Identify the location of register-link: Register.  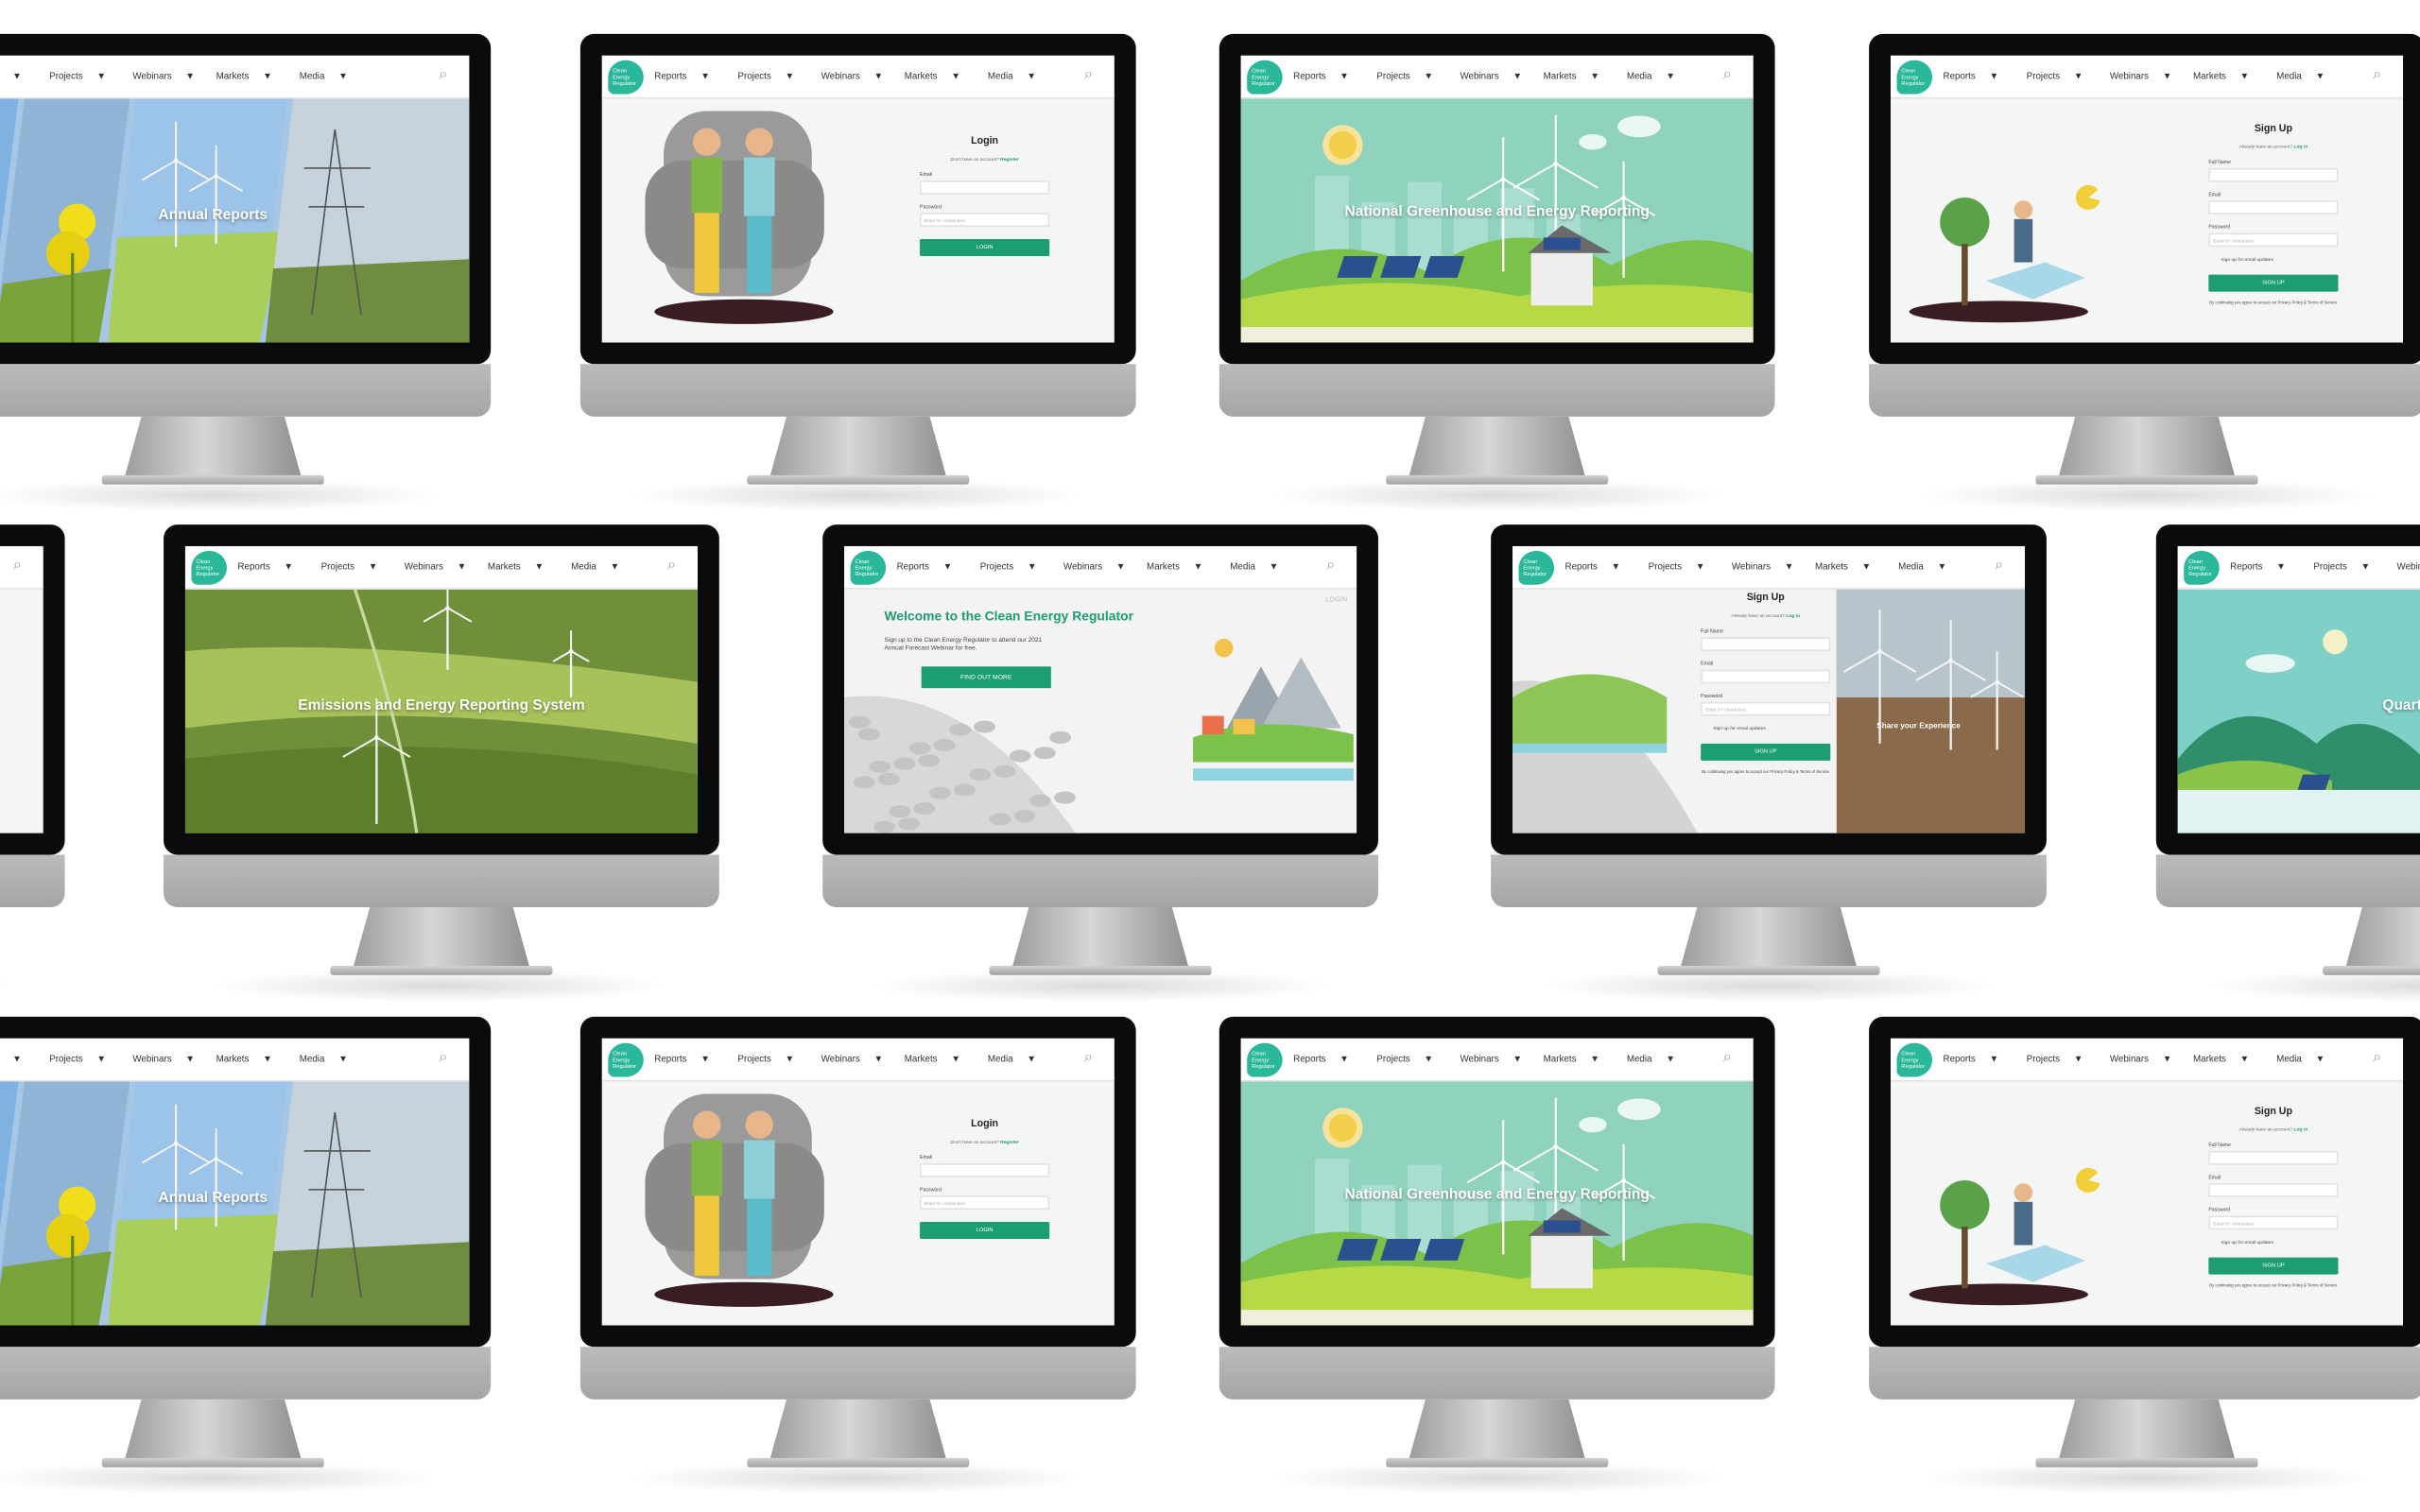
(1009, 159).